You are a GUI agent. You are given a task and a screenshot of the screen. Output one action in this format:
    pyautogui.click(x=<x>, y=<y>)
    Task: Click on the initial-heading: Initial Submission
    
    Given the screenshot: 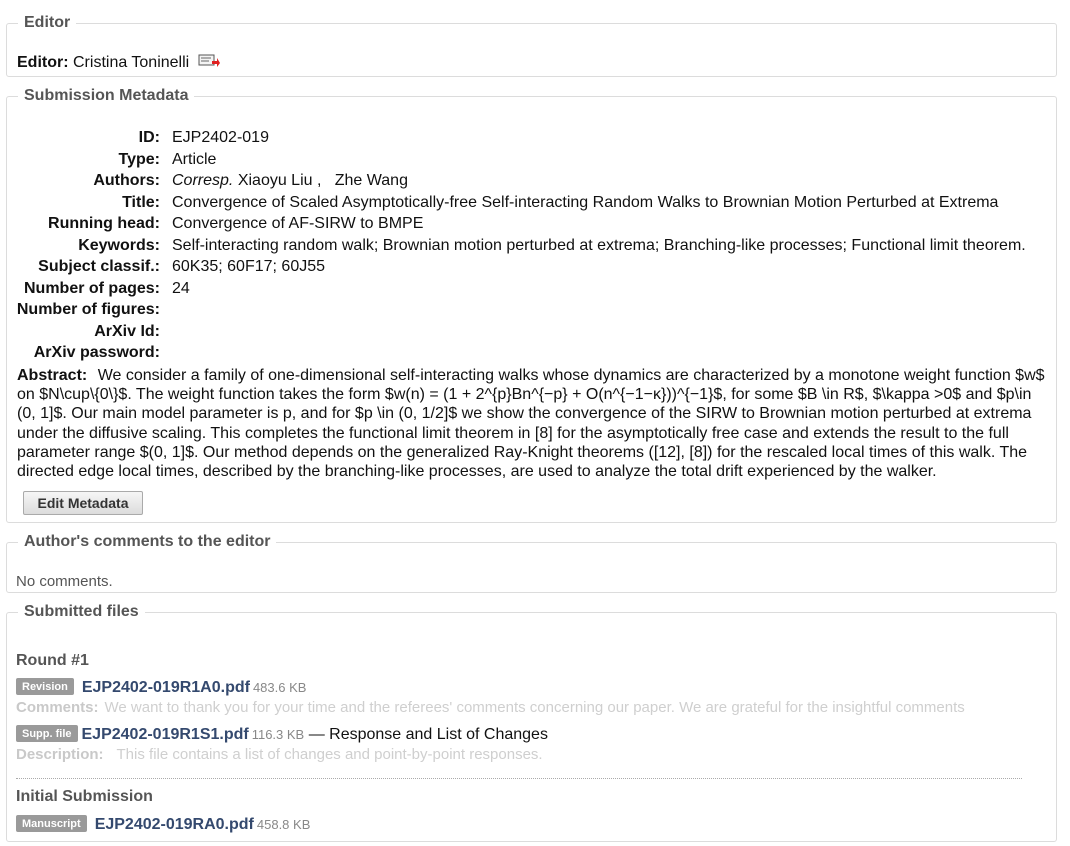 What is the action you would take?
    pyautogui.click(x=84, y=796)
    